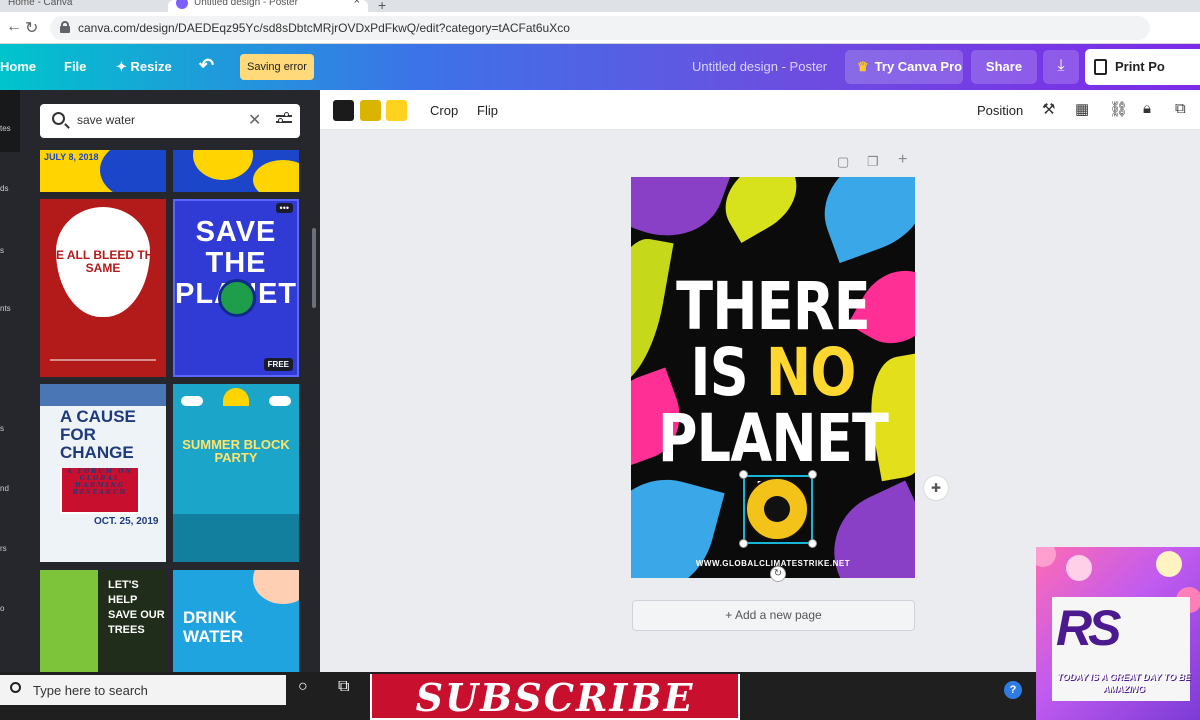  I want to click on add-comment-icon: ✚, so click(936, 488).